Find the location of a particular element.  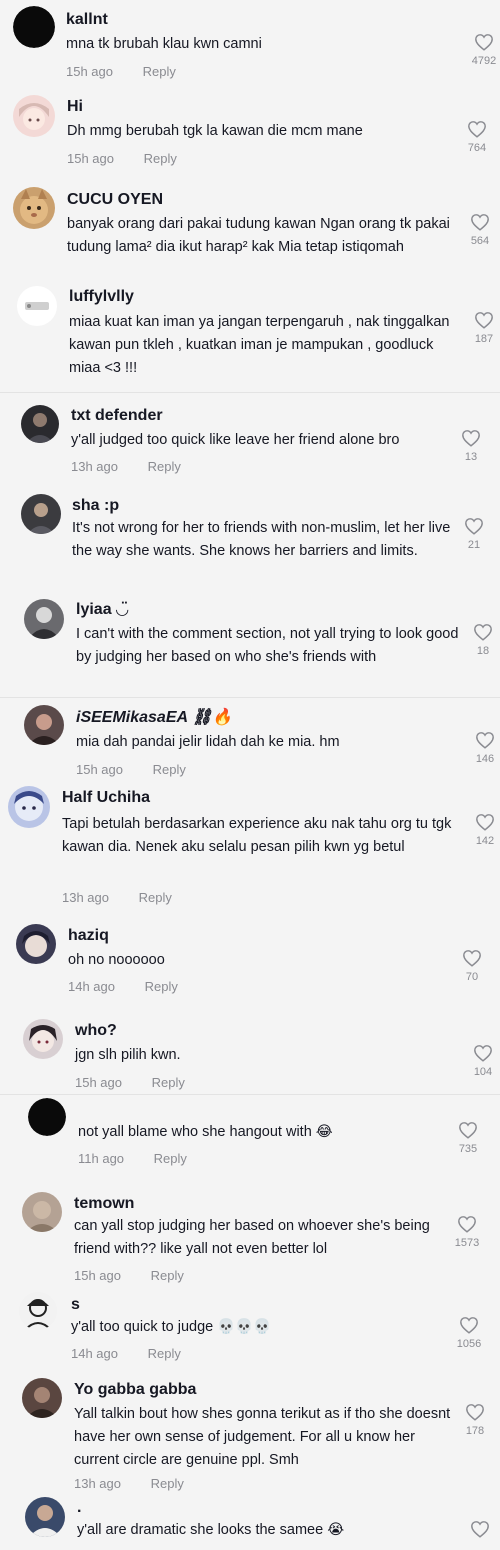

like-button: 764 is located at coordinates (477, 137).